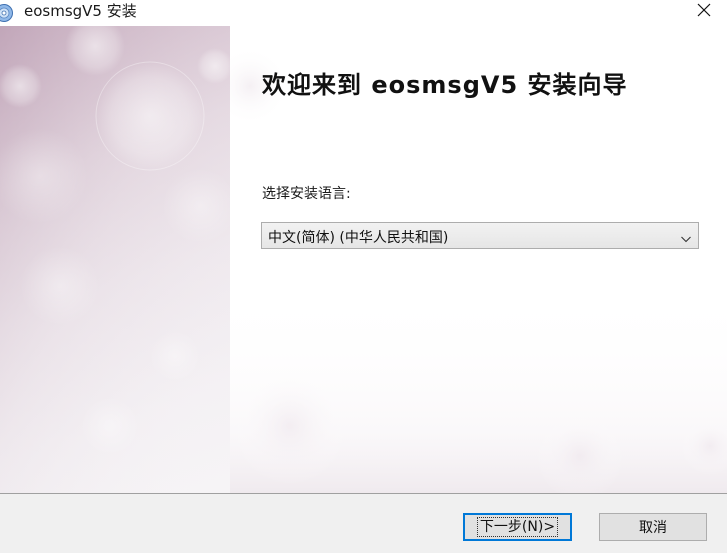  I want to click on next-button: 下一步(N)>, so click(517, 527).